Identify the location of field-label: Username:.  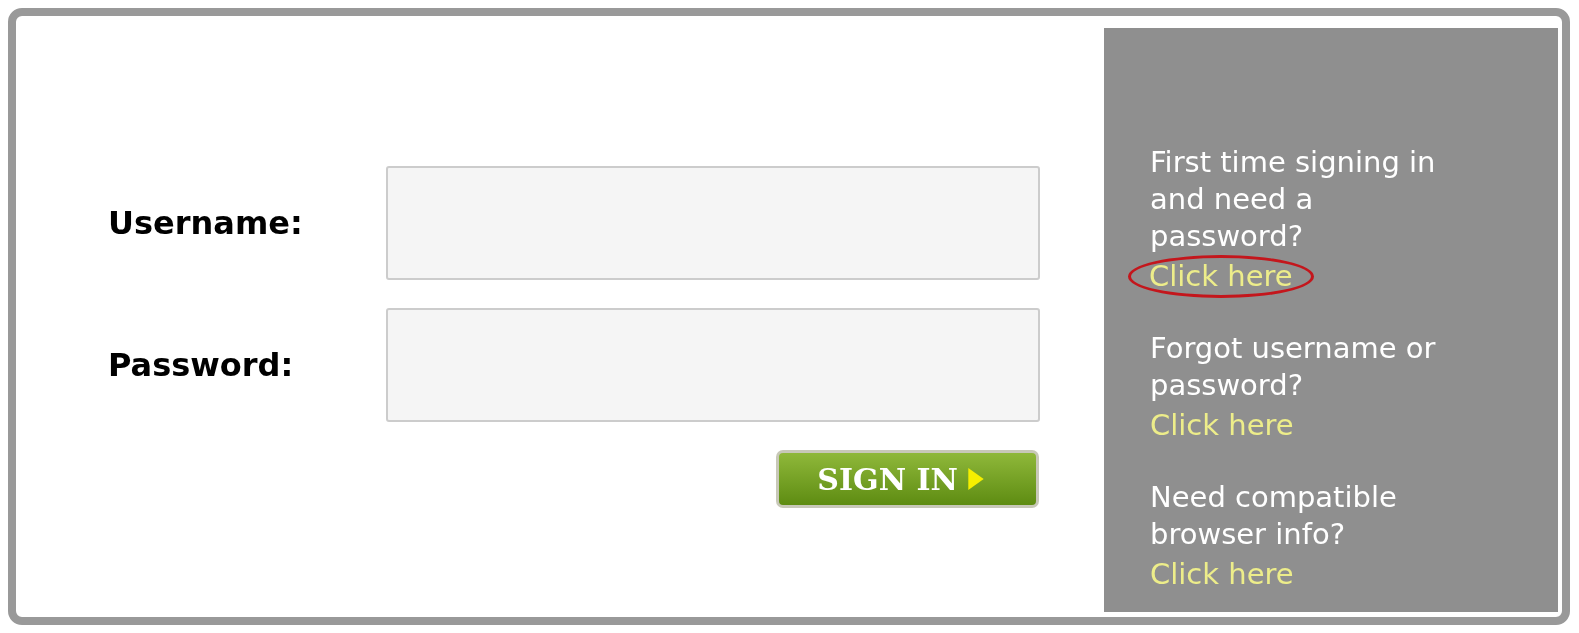
(205, 223).